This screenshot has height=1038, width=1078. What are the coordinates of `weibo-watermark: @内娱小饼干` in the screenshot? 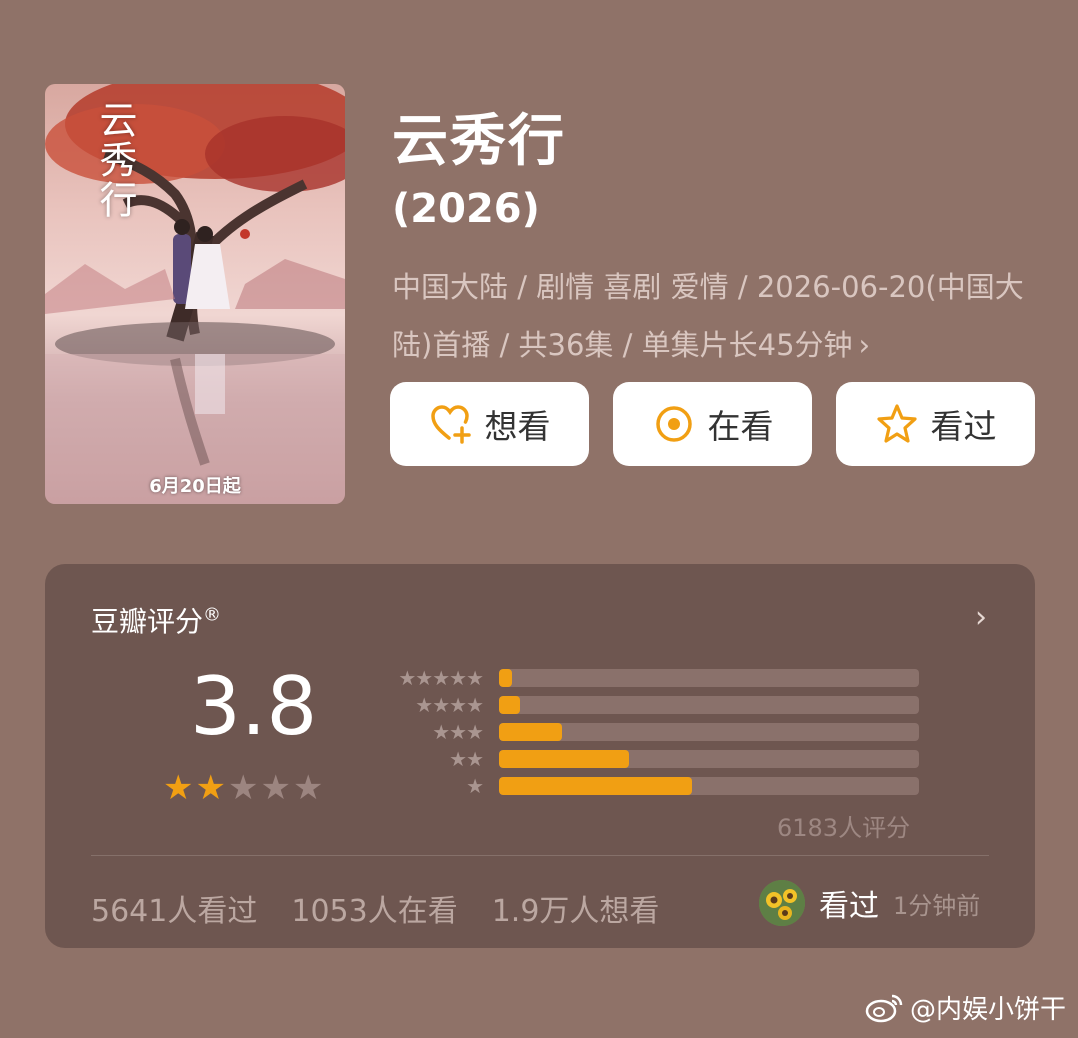 It's located at (965, 1007).